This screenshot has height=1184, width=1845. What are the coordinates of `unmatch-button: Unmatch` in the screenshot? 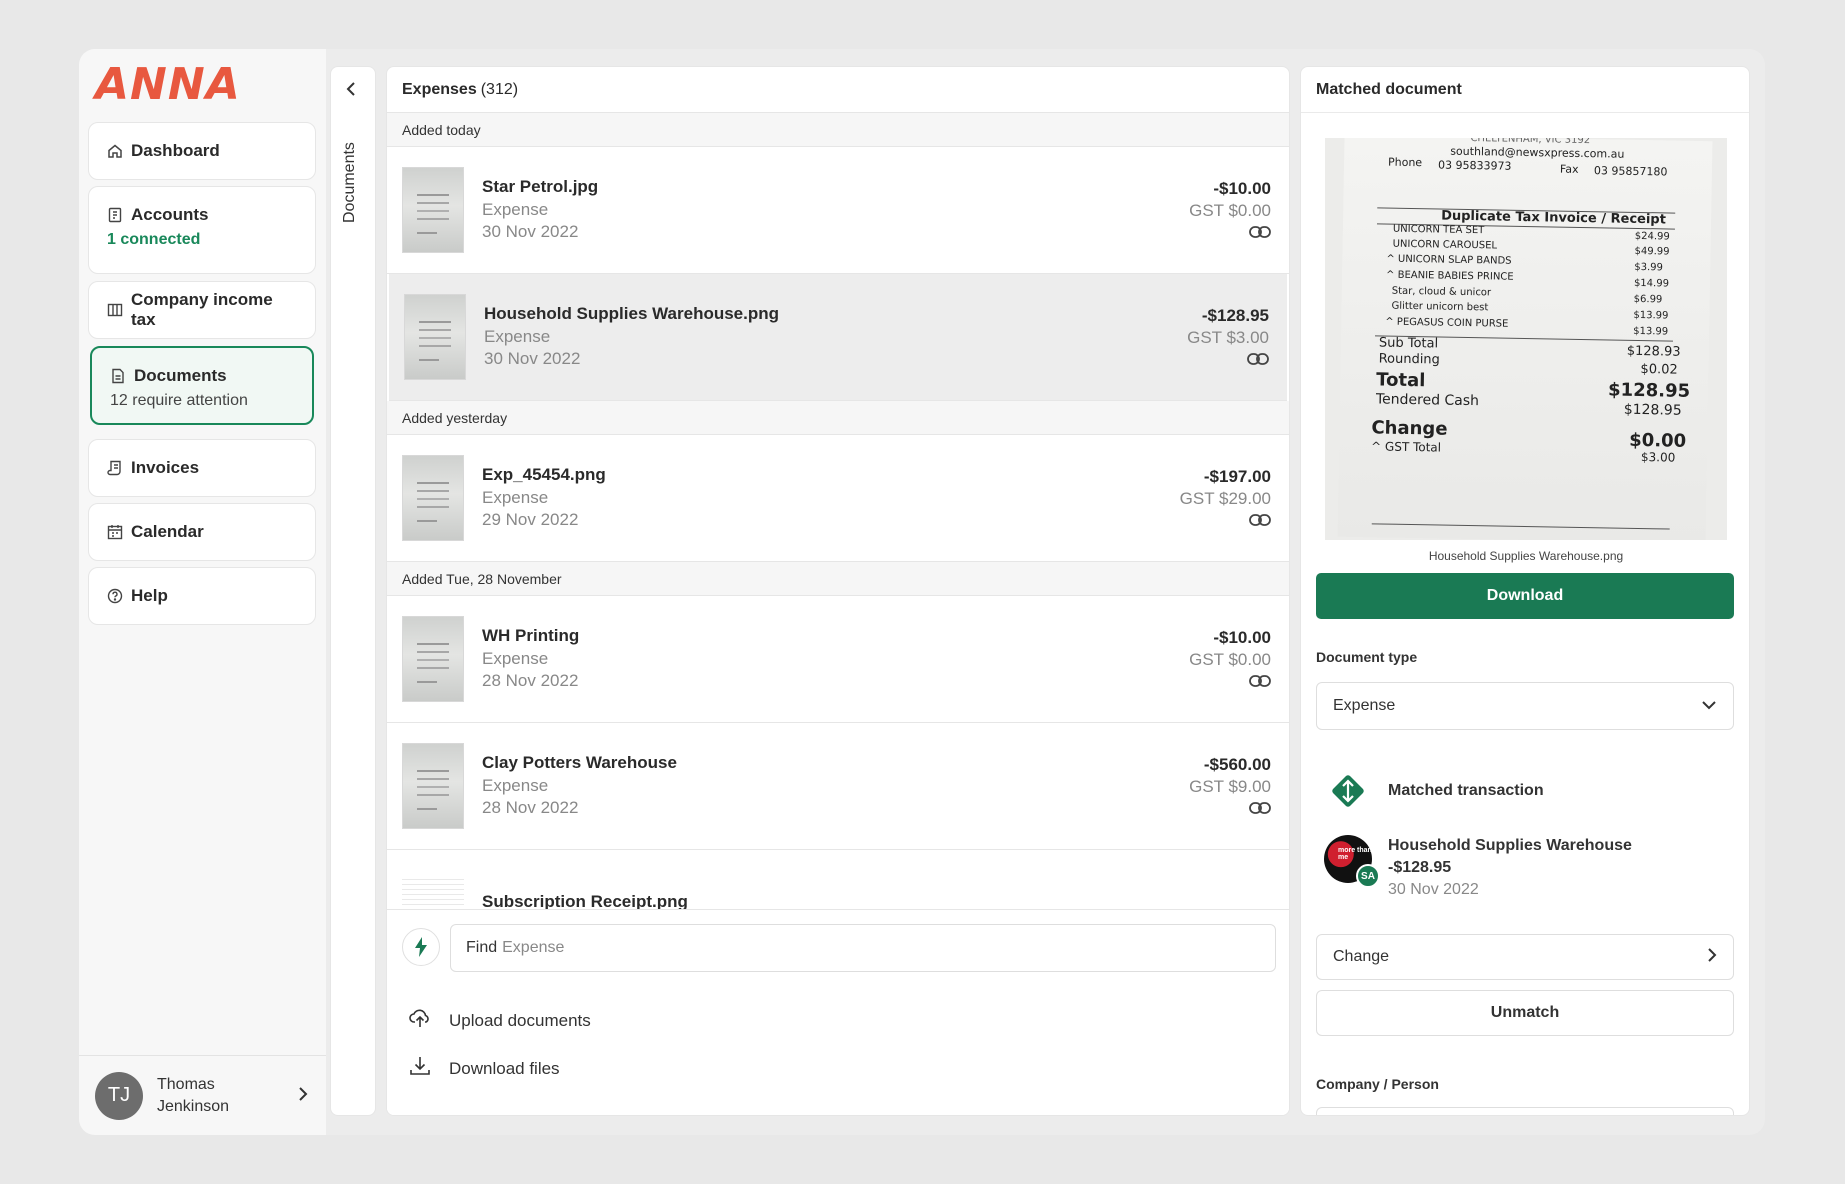 It's located at (1525, 1013).